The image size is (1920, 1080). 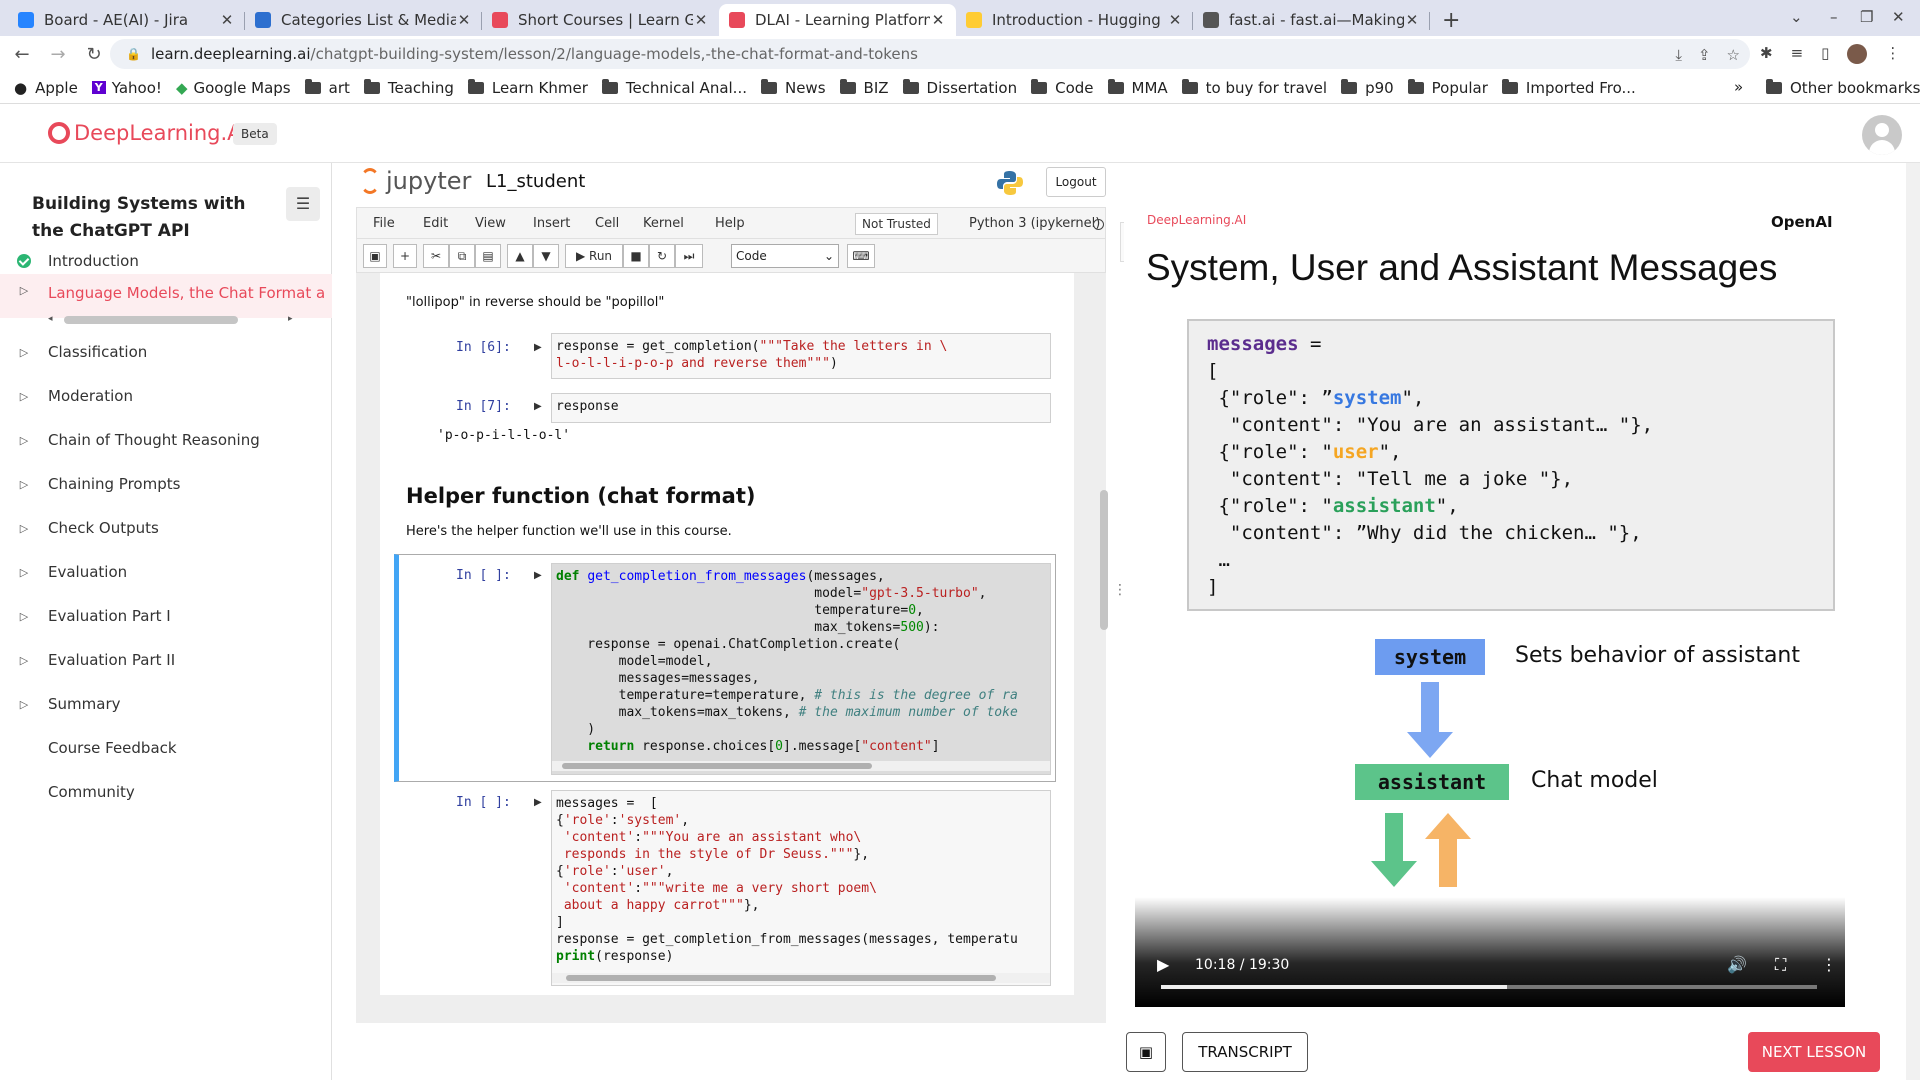 What do you see at coordinates (166, 352) in the screenshot?
I see `sidebar-lesson-item: ▷ Classification` at bounding box center [166, 352].